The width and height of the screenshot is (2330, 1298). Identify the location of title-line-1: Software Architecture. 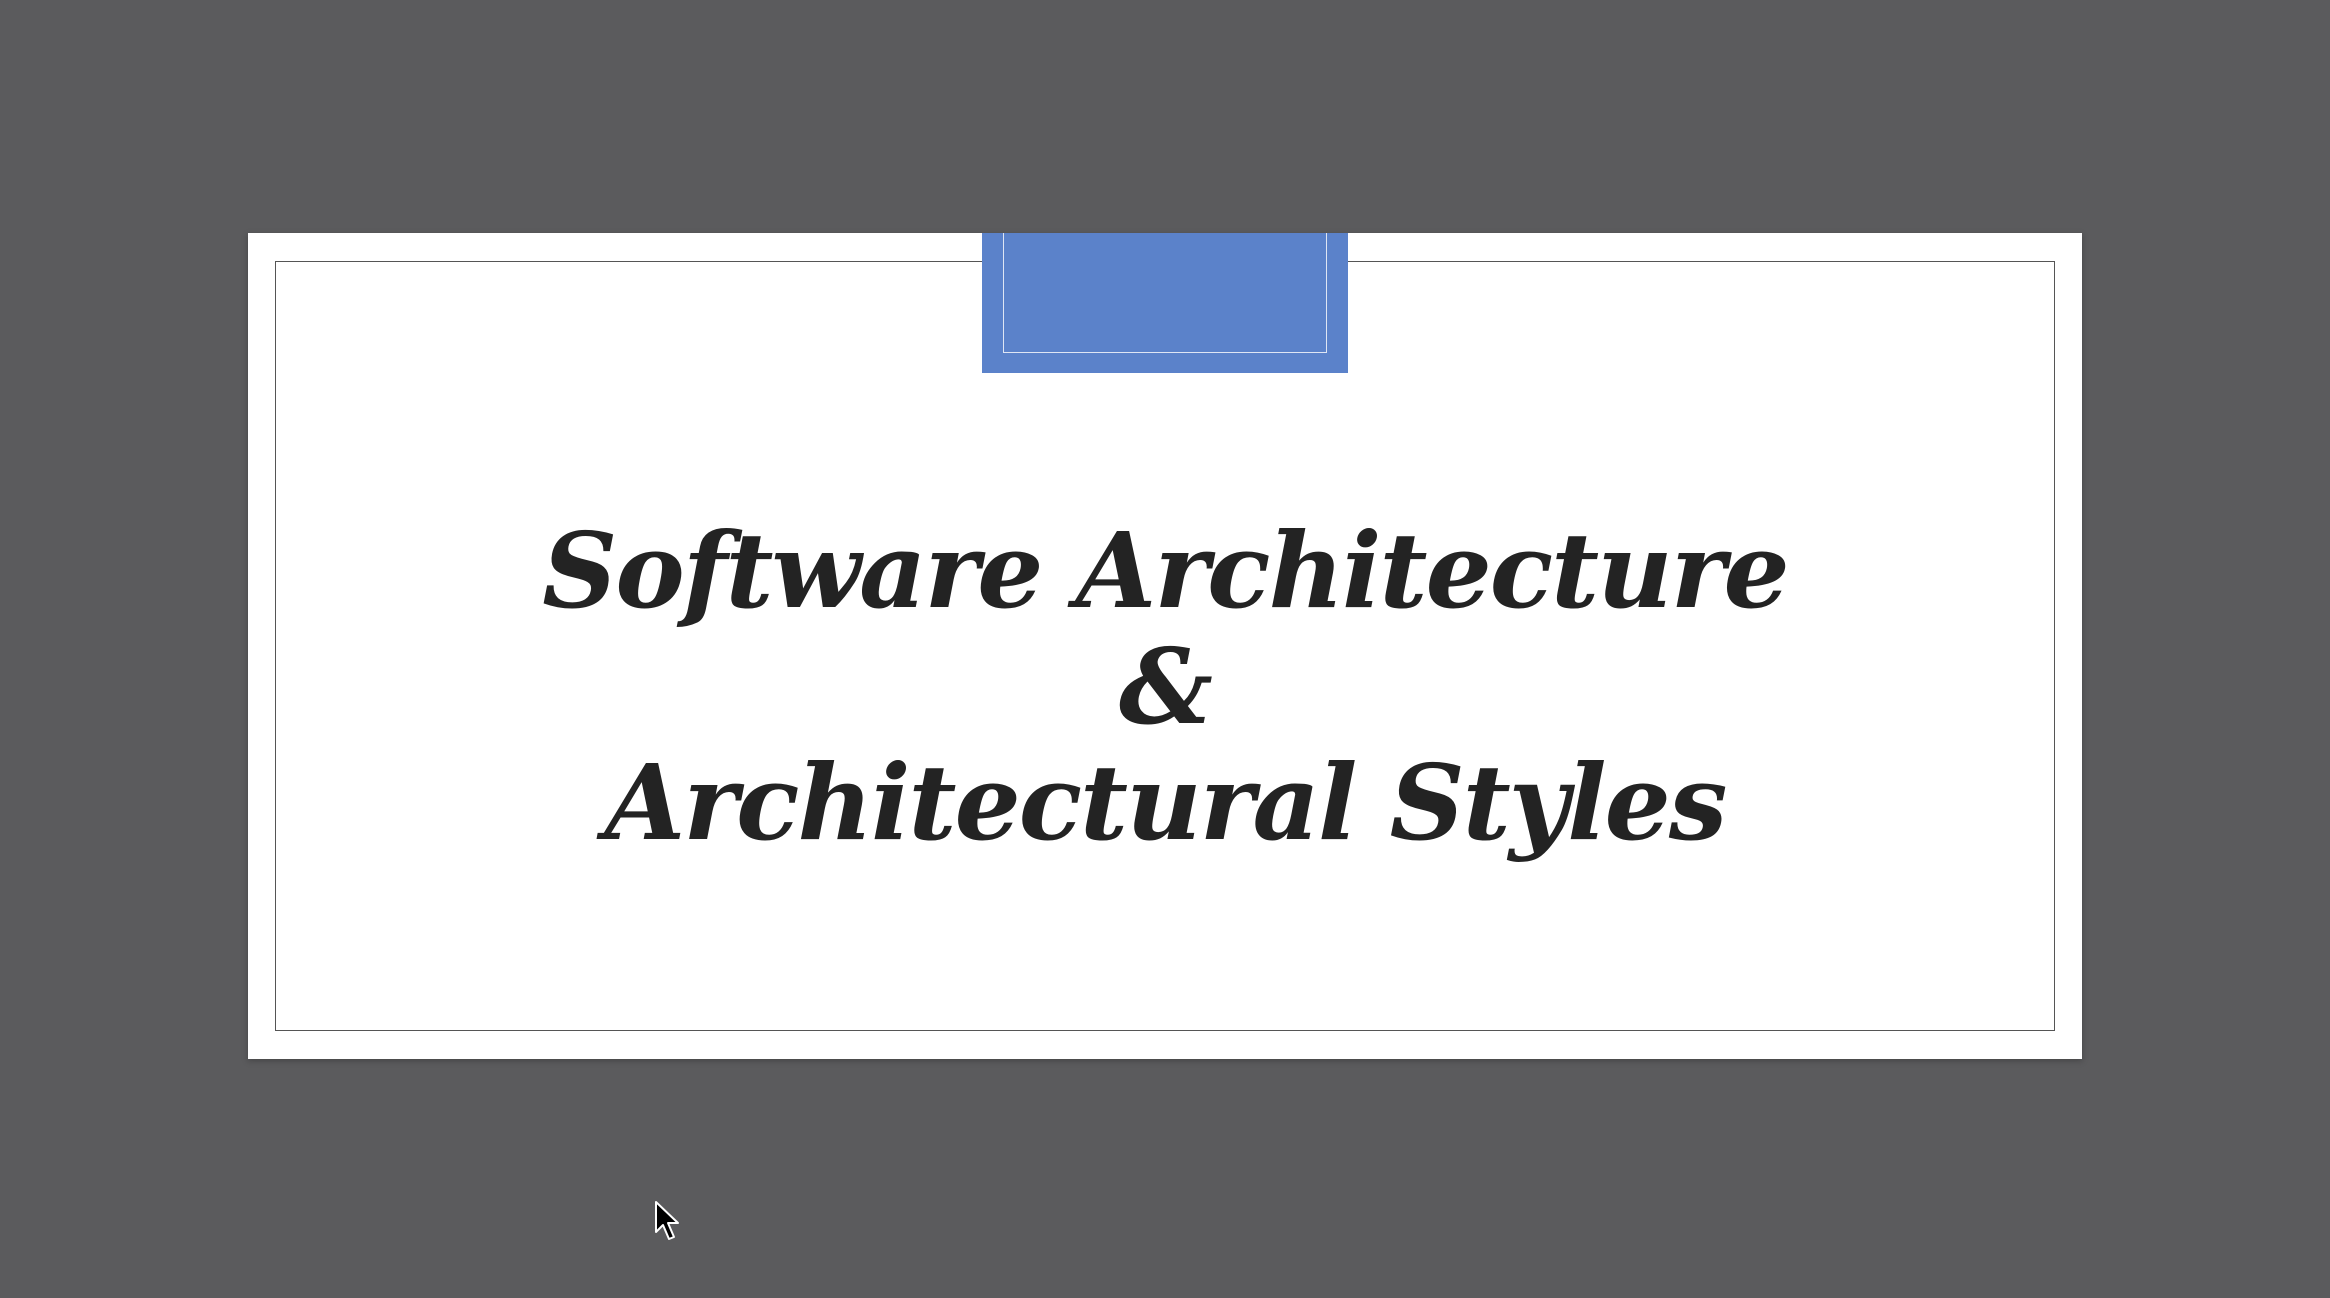
(1165, 570).